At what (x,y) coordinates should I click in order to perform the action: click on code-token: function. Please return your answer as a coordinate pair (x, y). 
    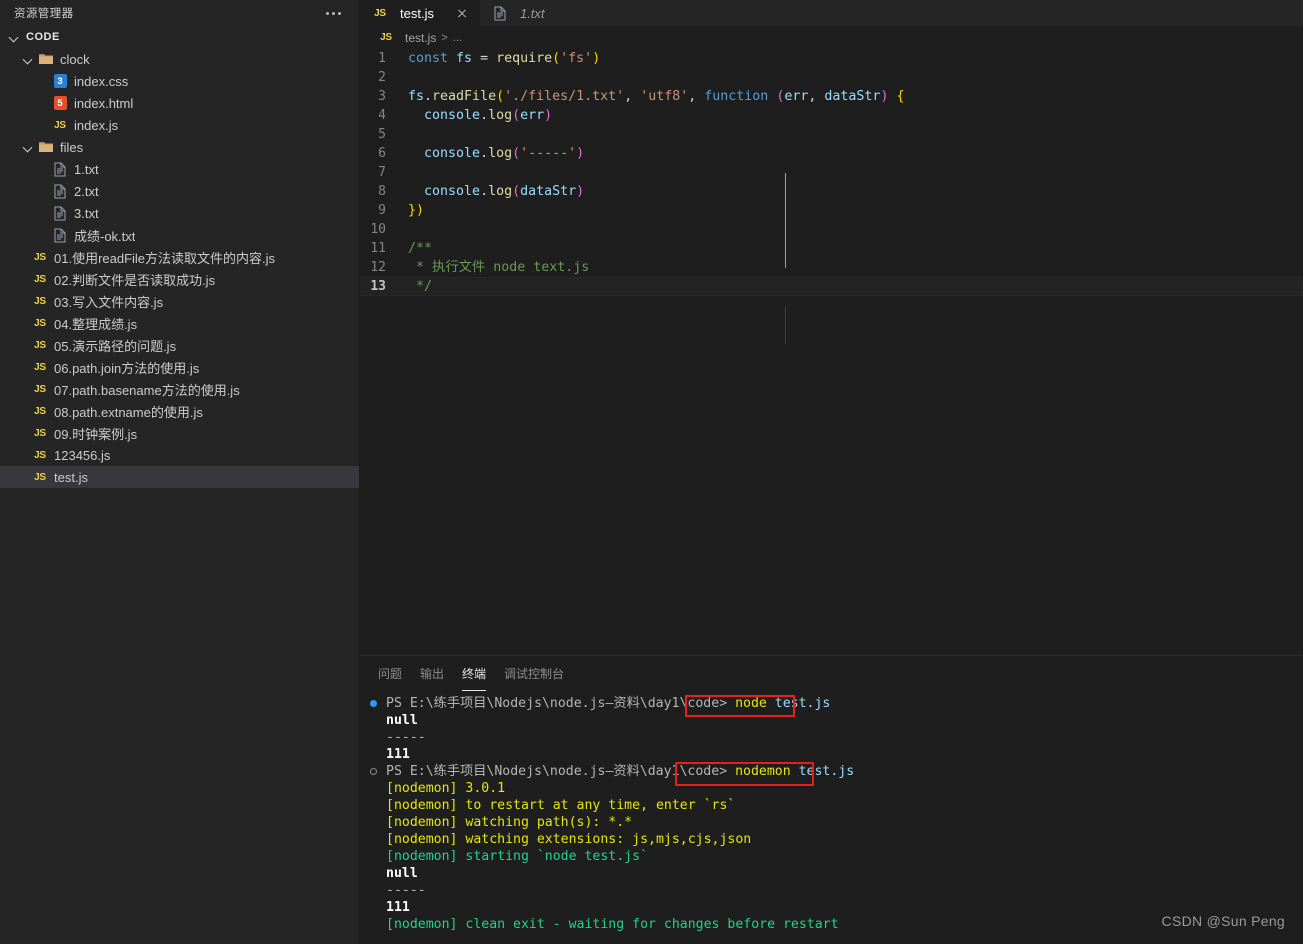
    Looking at the image, I should click on (736, 96).